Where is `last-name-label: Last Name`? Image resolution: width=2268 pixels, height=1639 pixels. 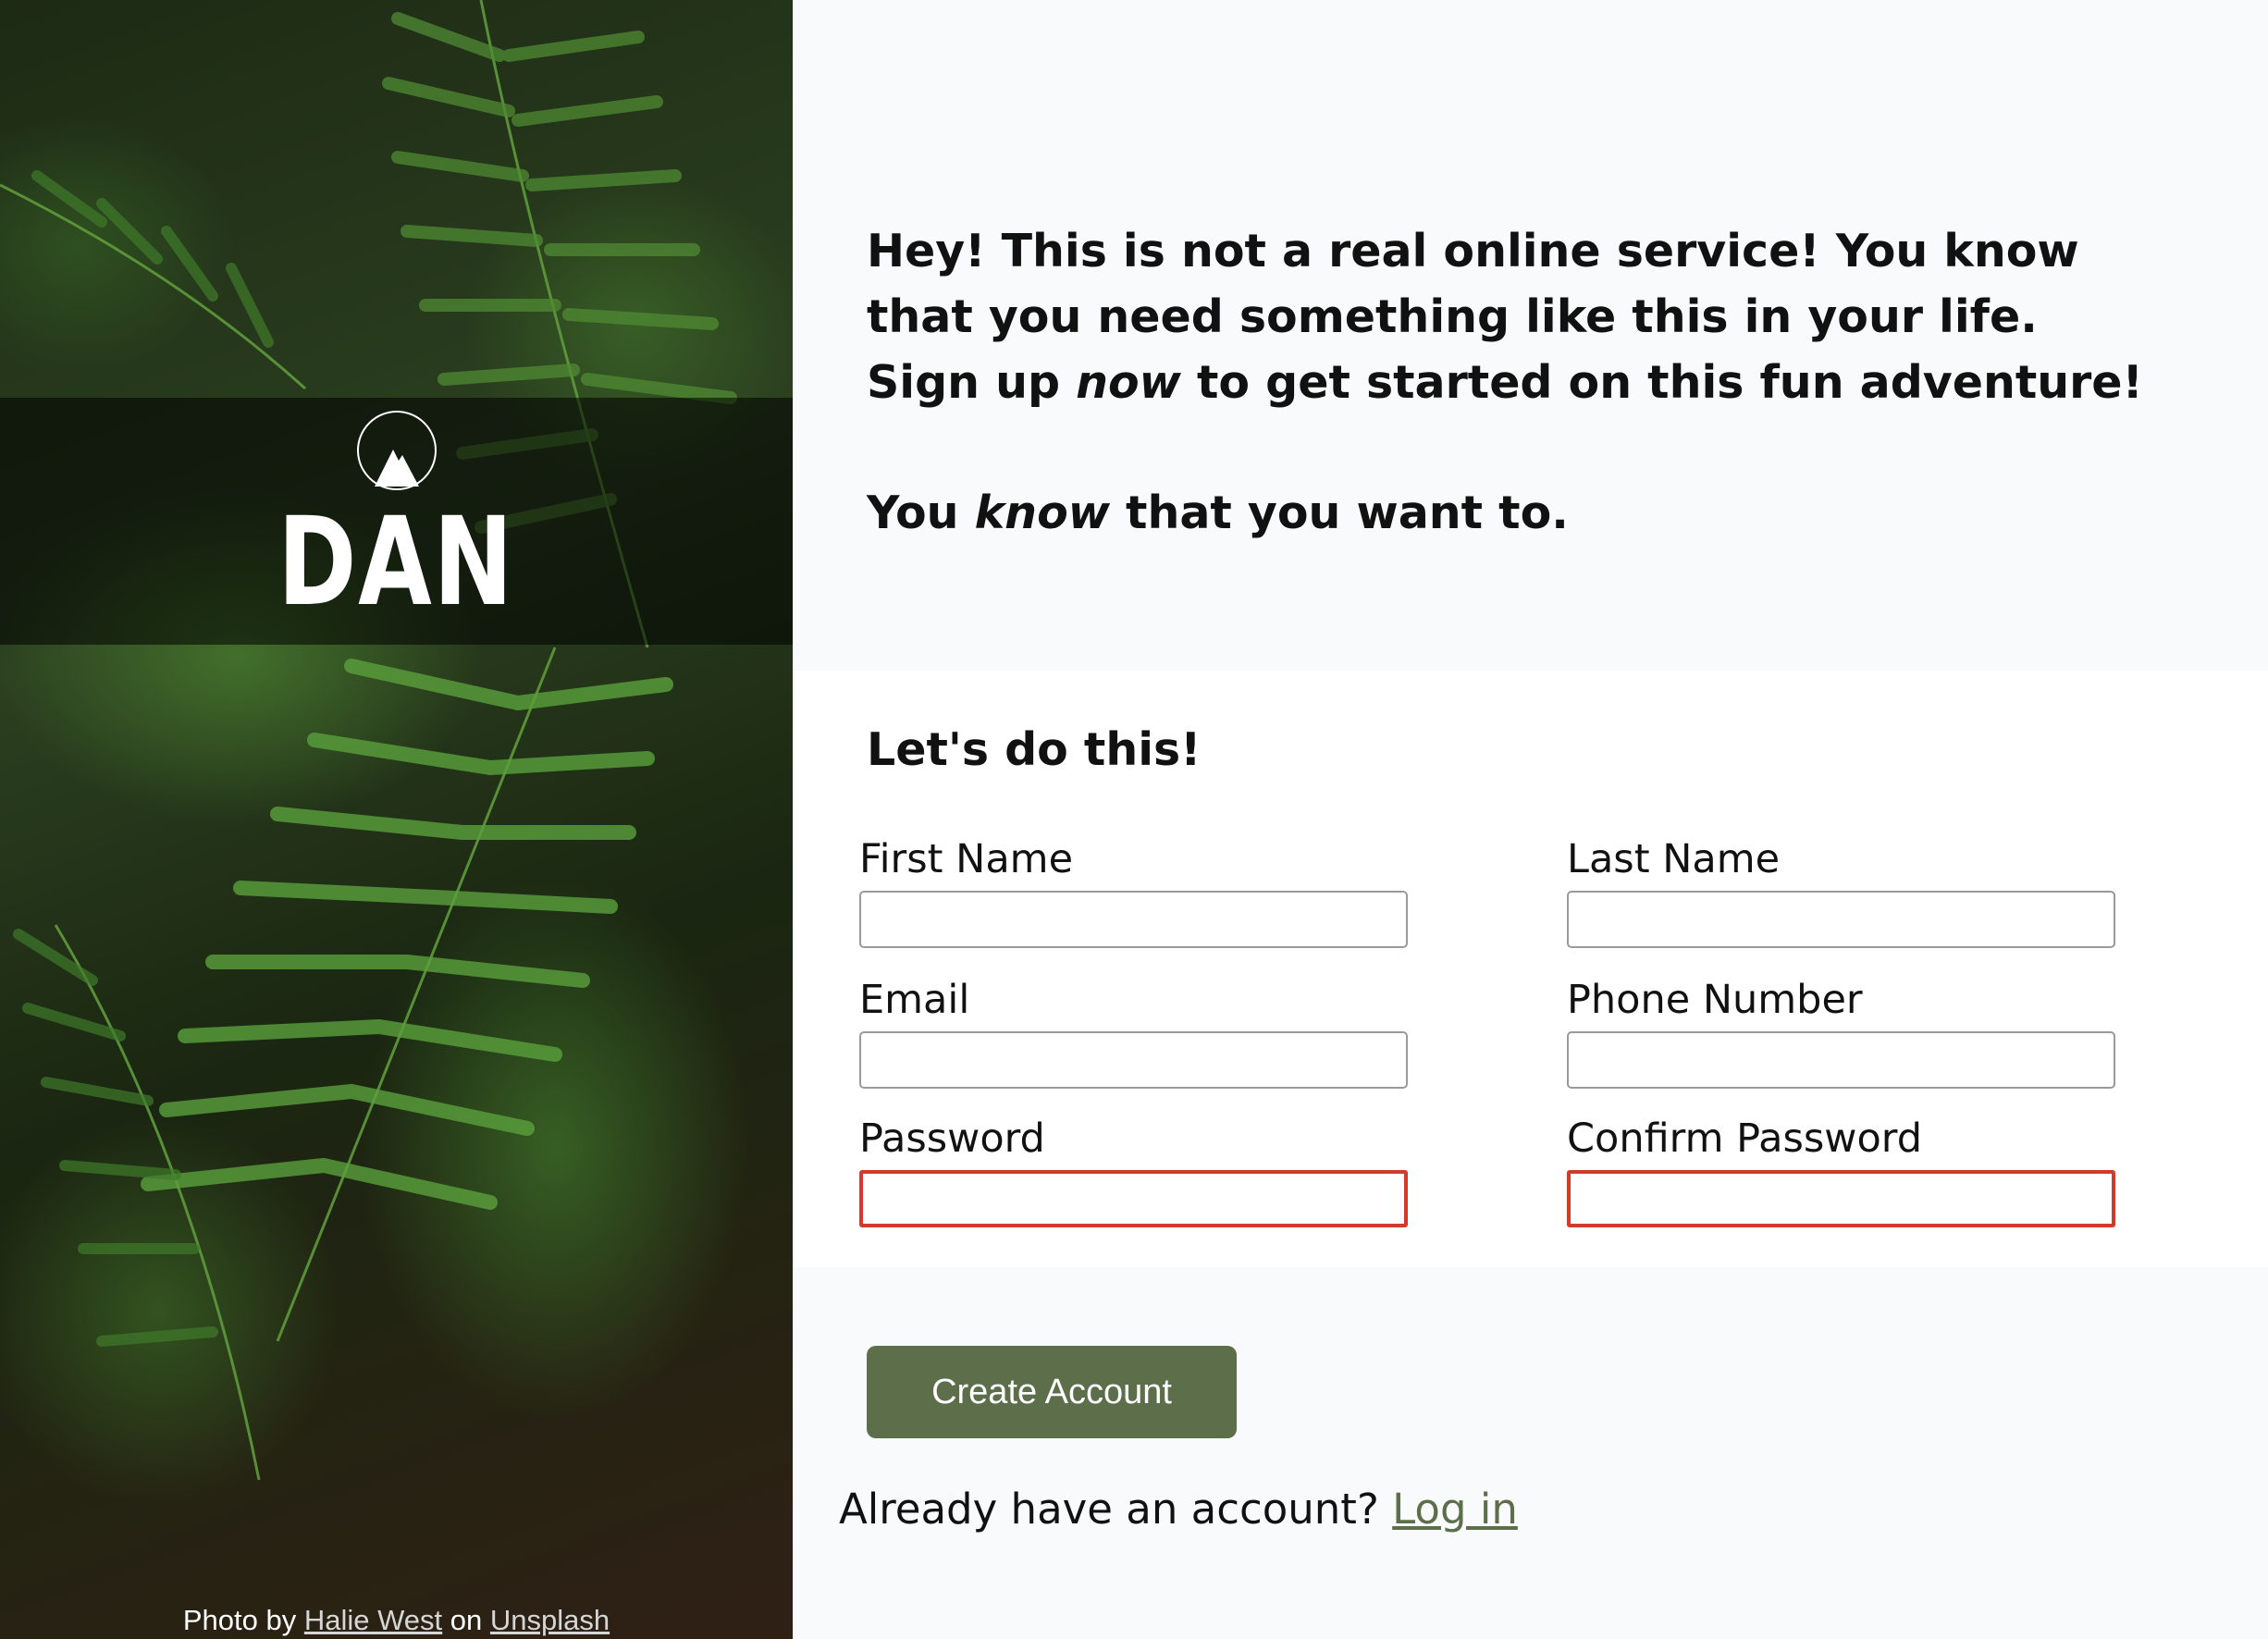
last-name-label: Last Name is located at coordinates (1674, 859).